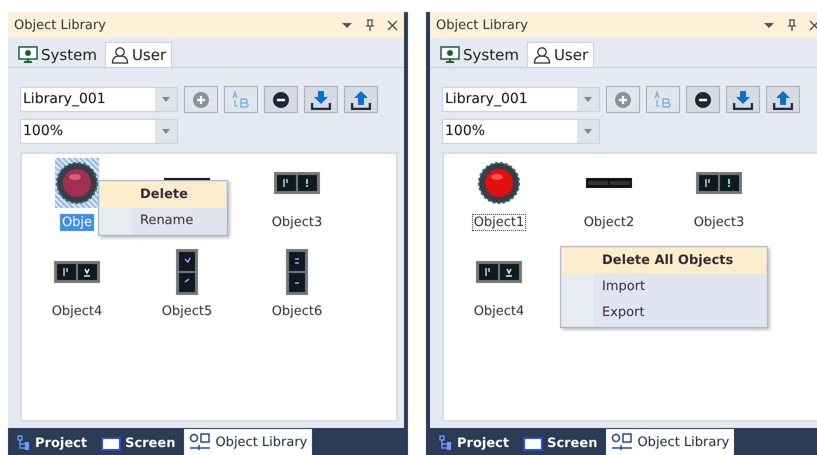 The width and height of the screenshot is (817, 455). I want to click on menu-item: Delete, so click(163, 195).